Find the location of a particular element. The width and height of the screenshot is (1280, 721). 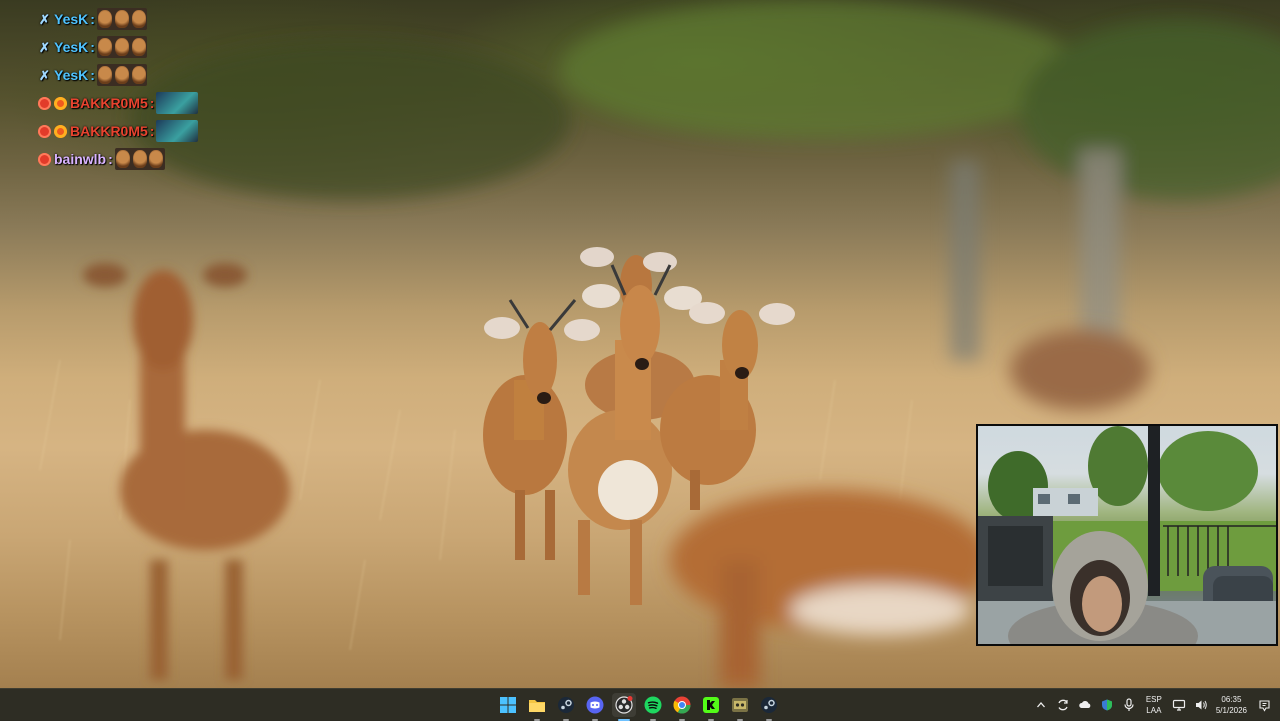

shield-tray-button is located at coordinates (1107, 705).